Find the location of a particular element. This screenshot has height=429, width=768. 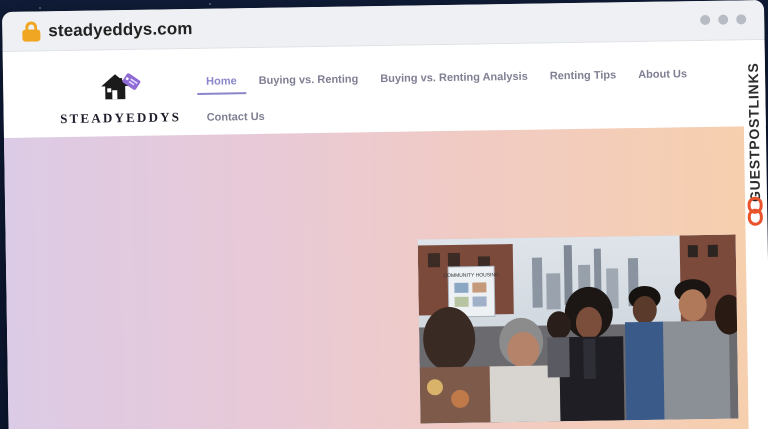

house-tag-icon is located at coordinates (121, 86).